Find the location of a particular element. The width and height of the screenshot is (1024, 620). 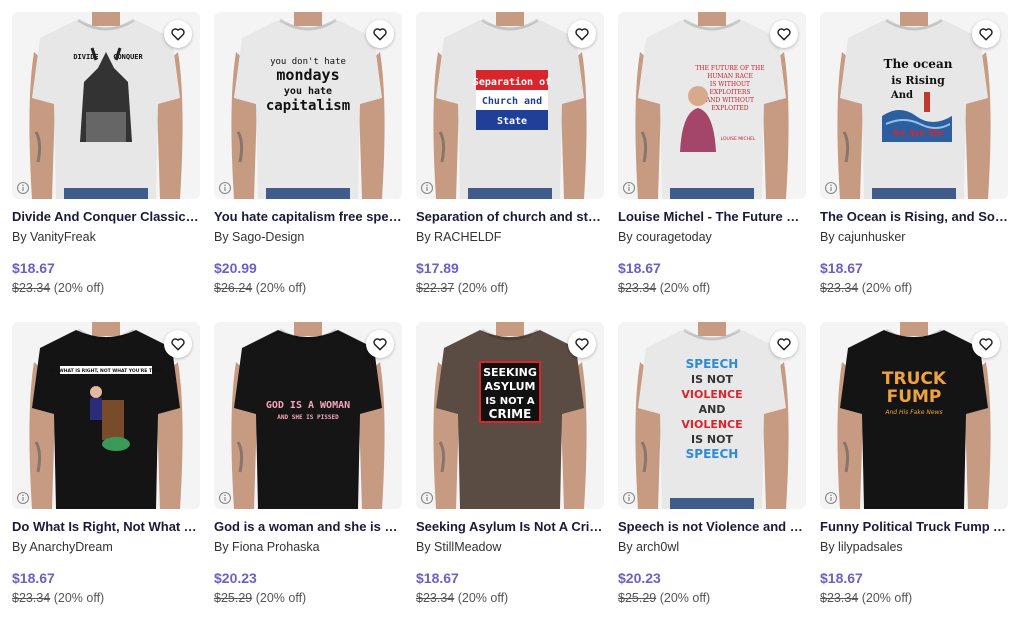

product-image: The ocean is Rising And So Are We is located at coordinates (914, 105).